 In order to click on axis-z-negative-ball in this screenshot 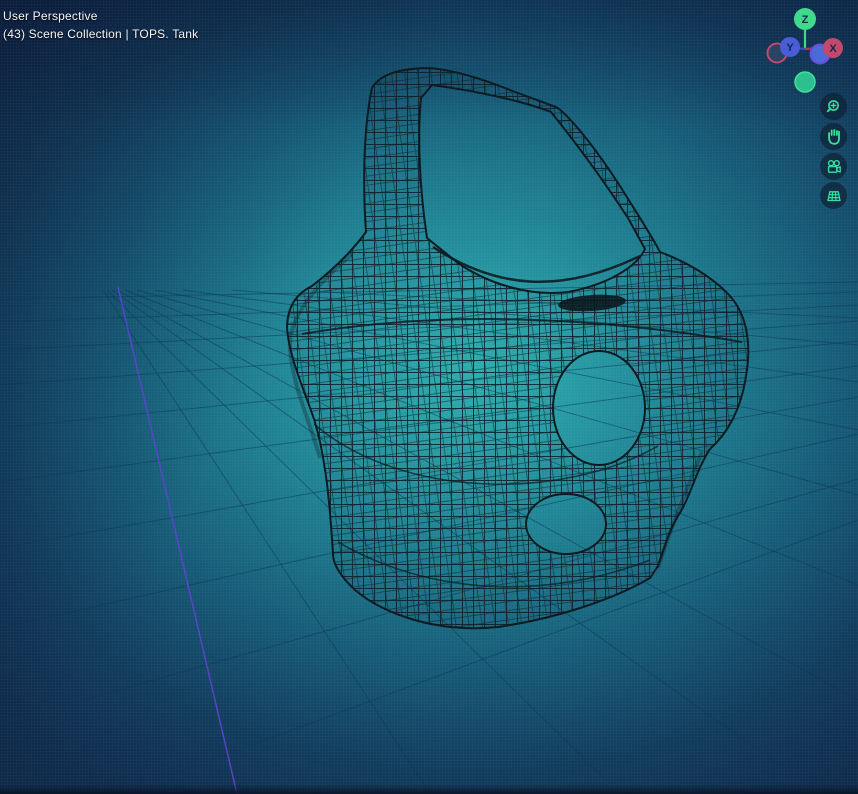, I will do `click(805, 82)`.